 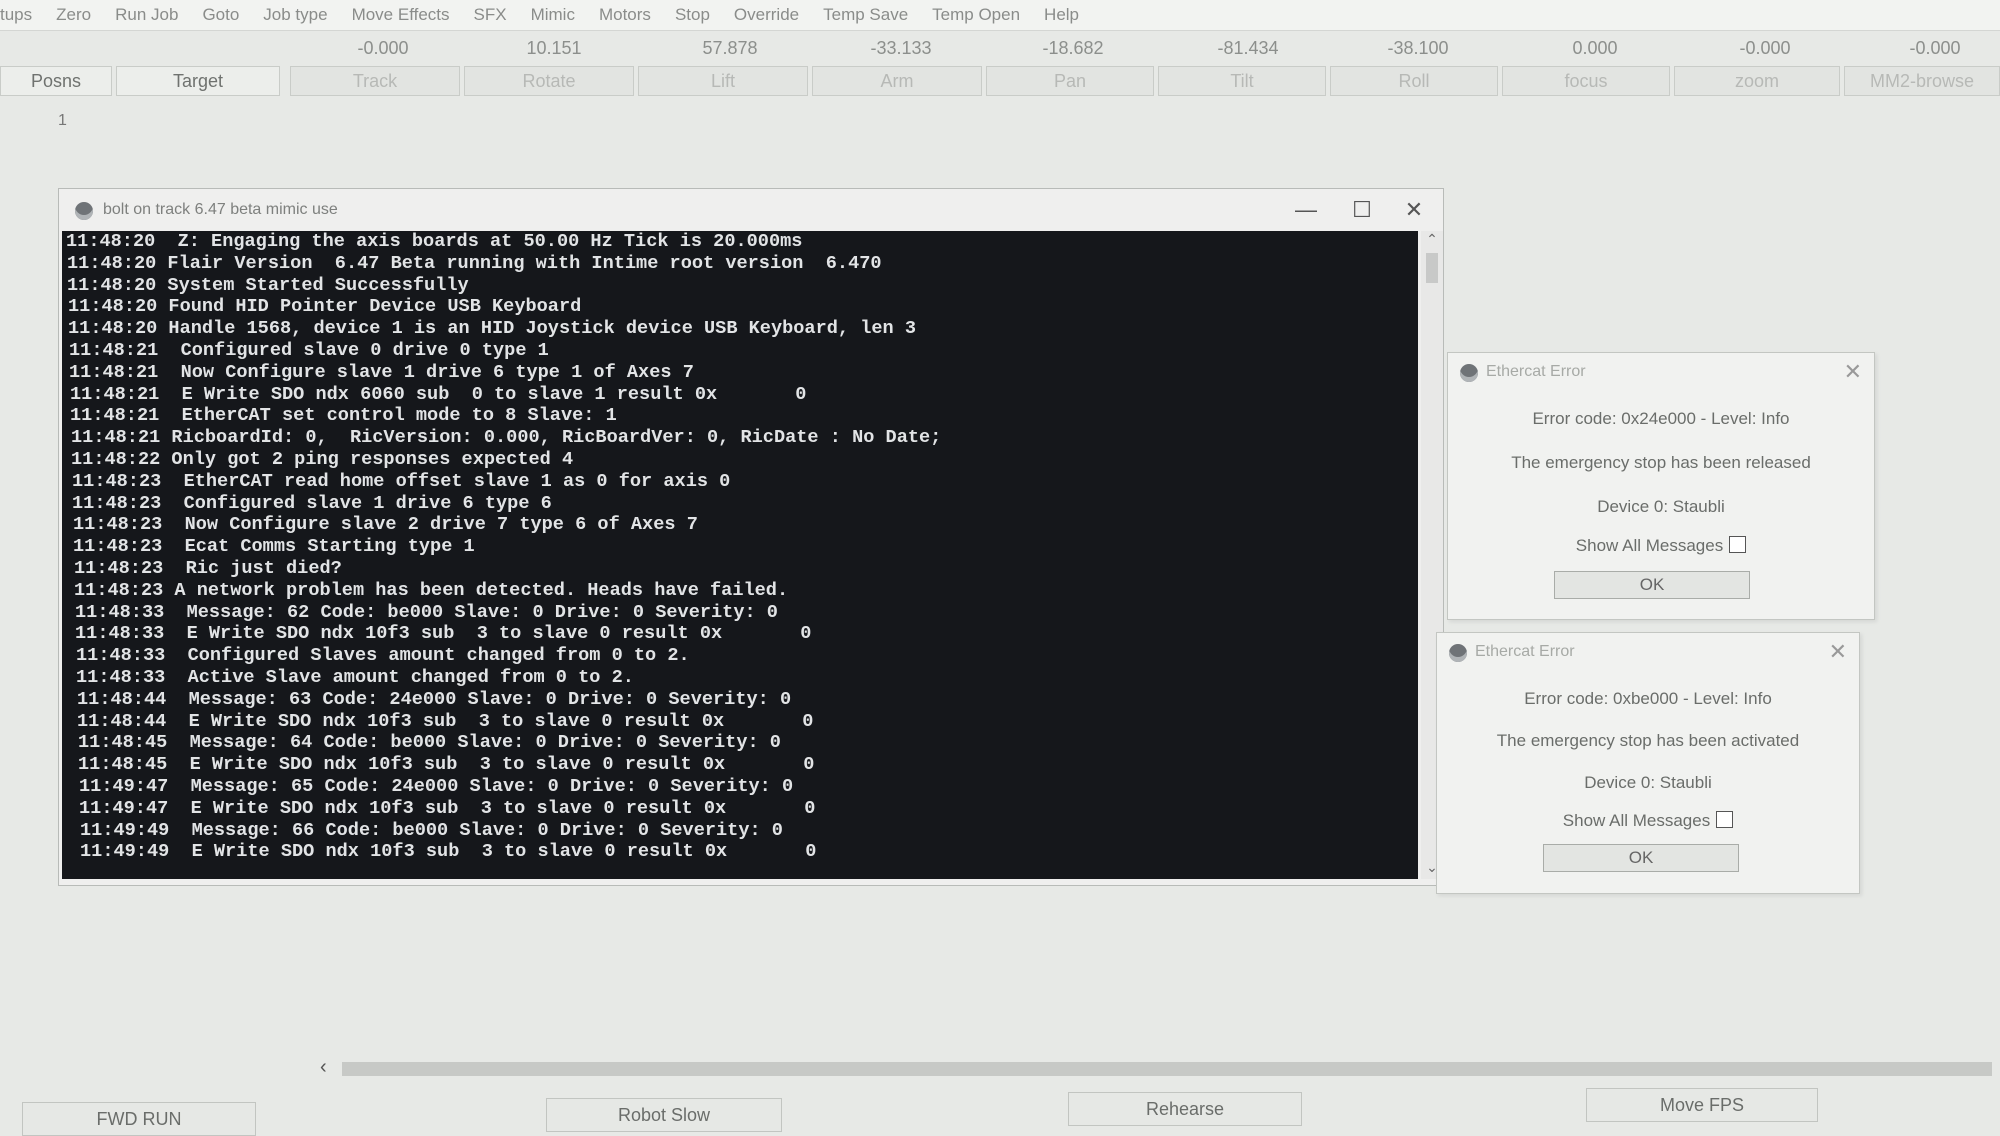 I want to click on axis-value-rotate: 10.151, so click(x=554, y=48).